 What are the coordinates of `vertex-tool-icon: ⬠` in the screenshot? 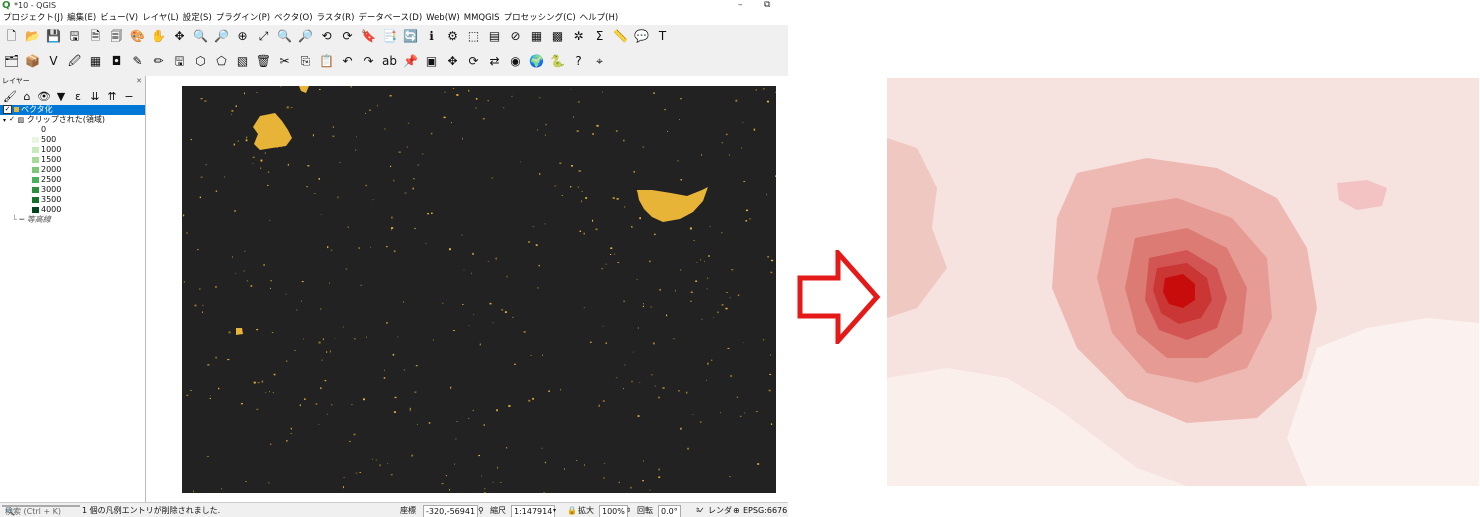 It's located at (221, 61).